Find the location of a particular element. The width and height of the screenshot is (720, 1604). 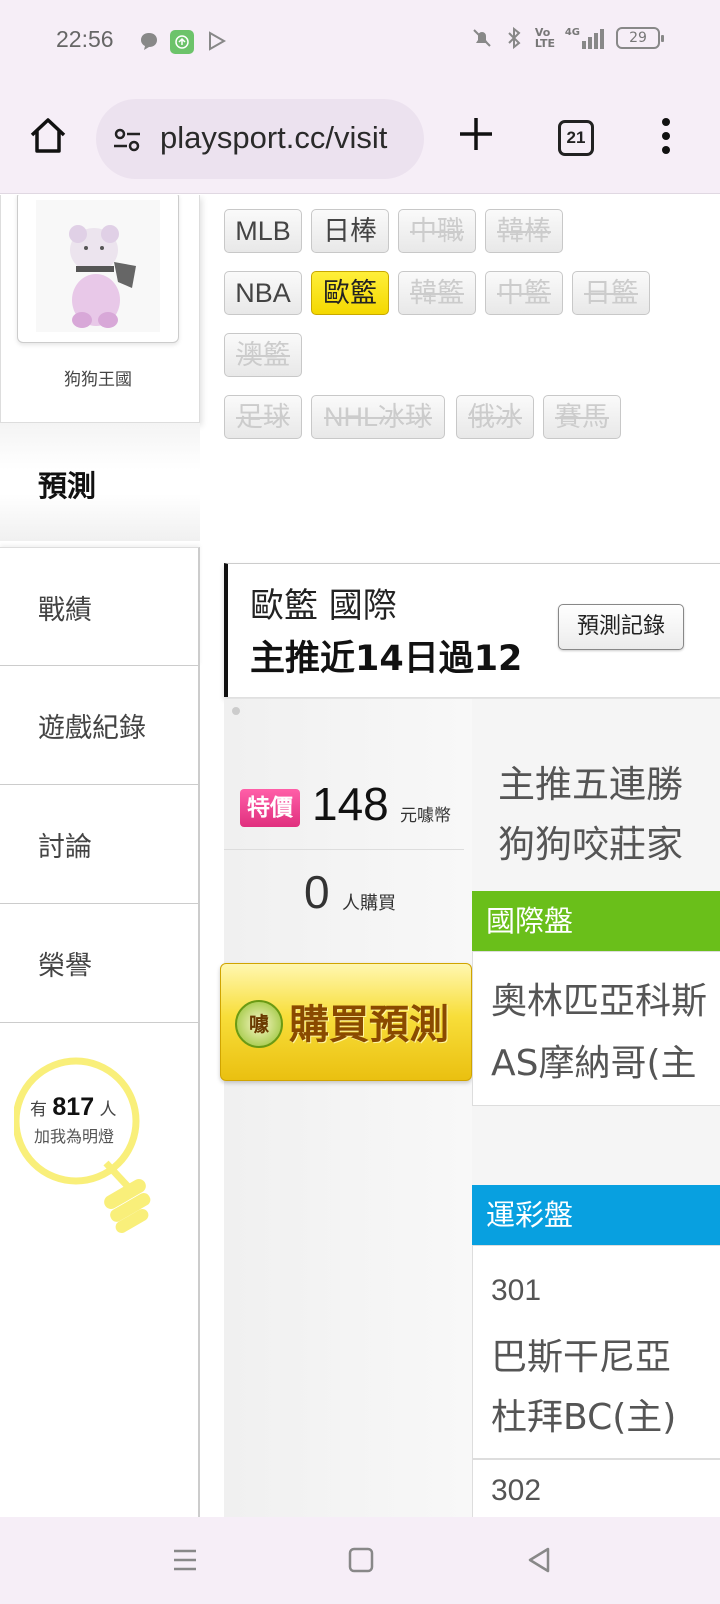

status-bar: 22:56 Vo LTE 4G 29 is located at coordinates (360, 42).